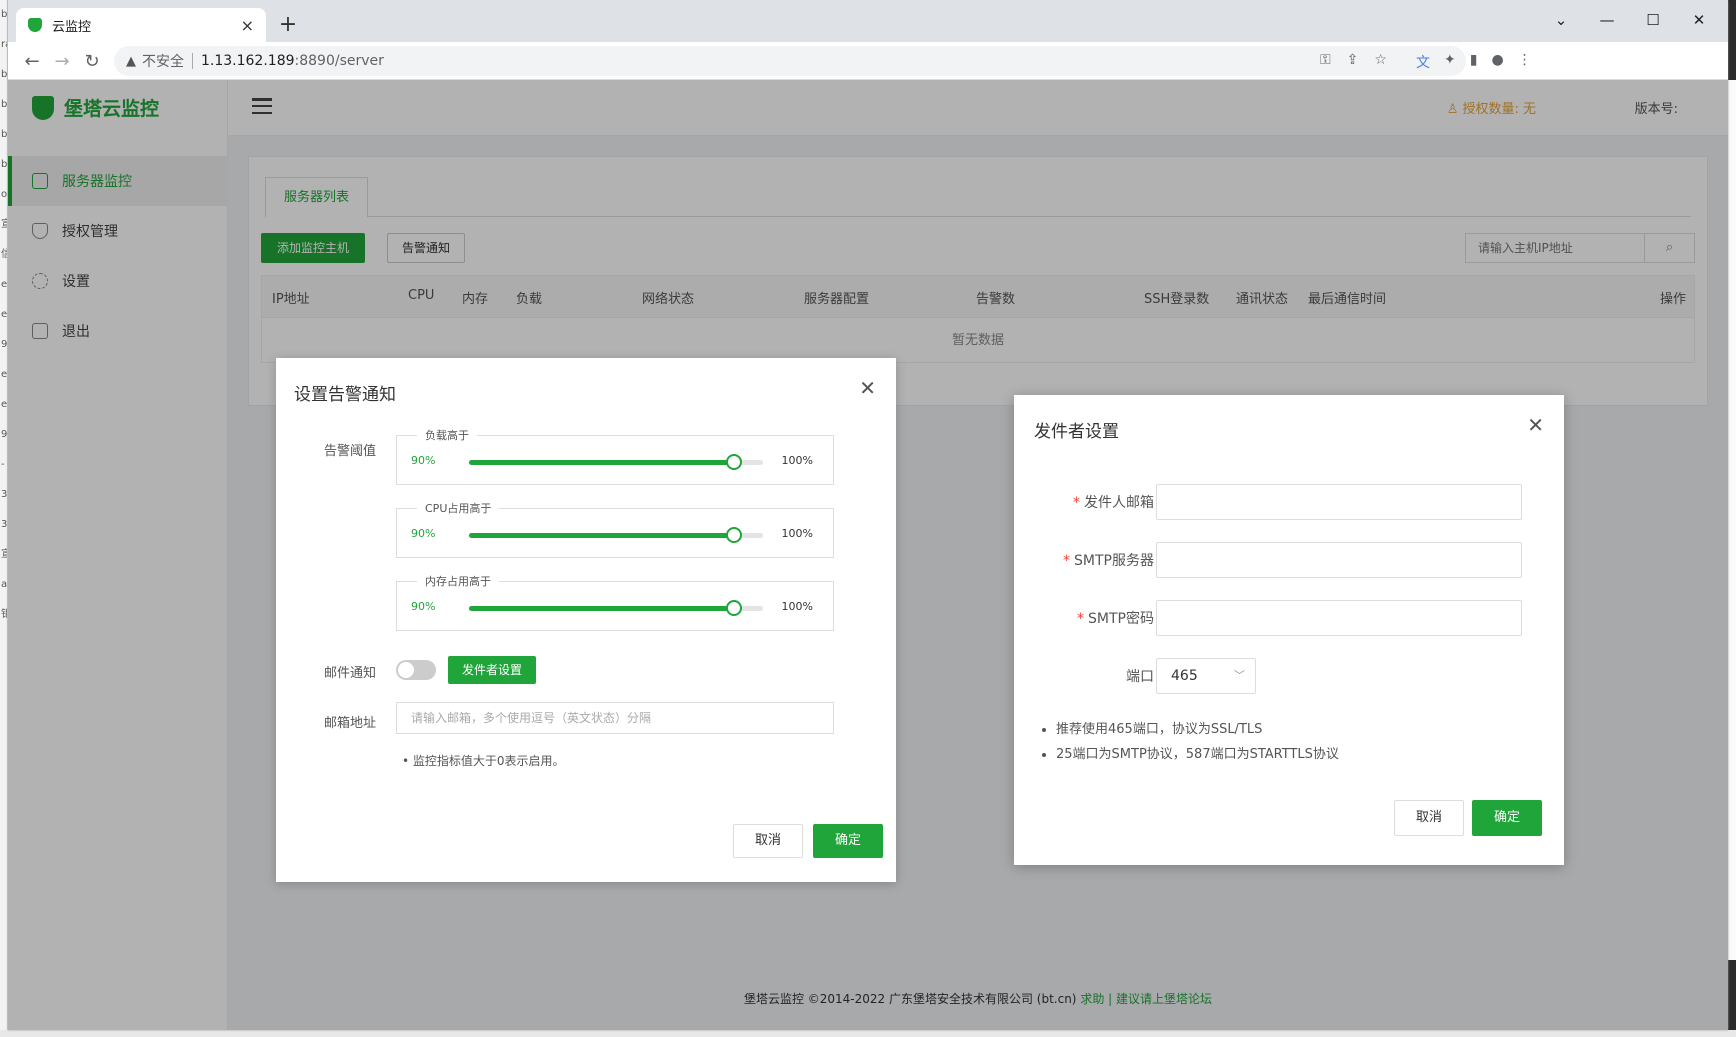 The height and width of the screenshot is (1037, 1736). I want to click on desktop-glyph: 信, so click(3, 255).